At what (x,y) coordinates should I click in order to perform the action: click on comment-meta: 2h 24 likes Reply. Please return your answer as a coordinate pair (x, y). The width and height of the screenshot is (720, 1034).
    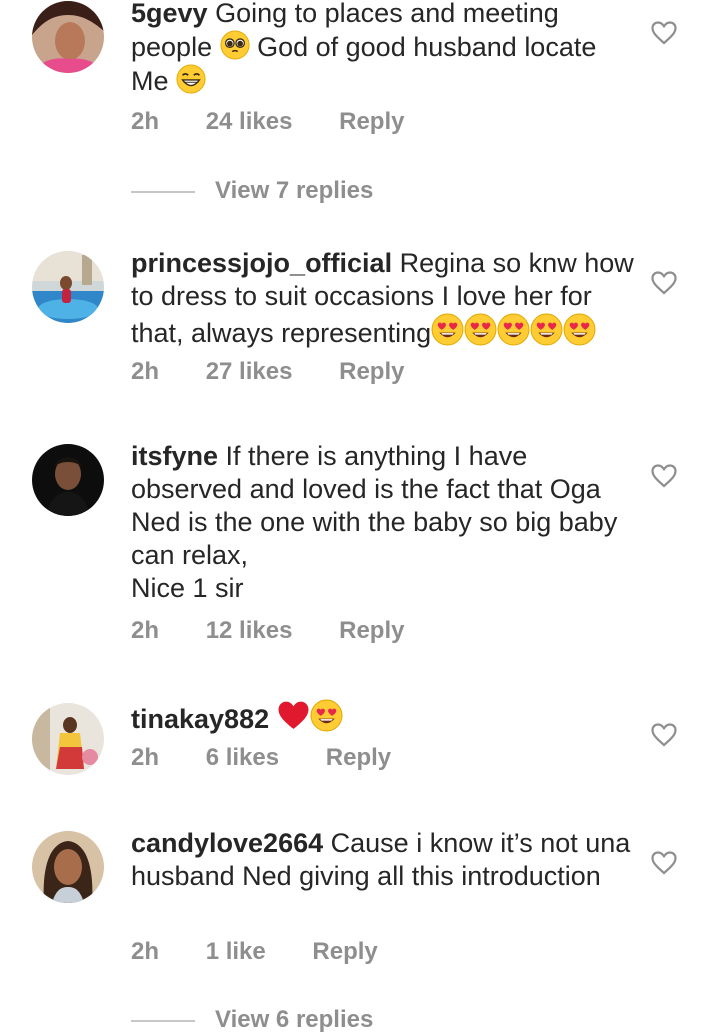
    Looking at the image, I should click on (267, 122).